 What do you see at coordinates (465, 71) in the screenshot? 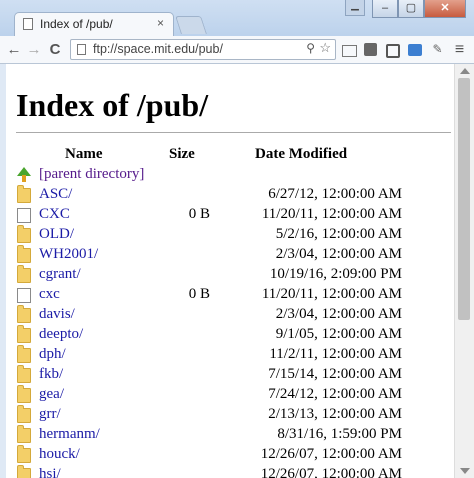
I see `scroll-up-arrow-icon` at bounding box center [465, 71].